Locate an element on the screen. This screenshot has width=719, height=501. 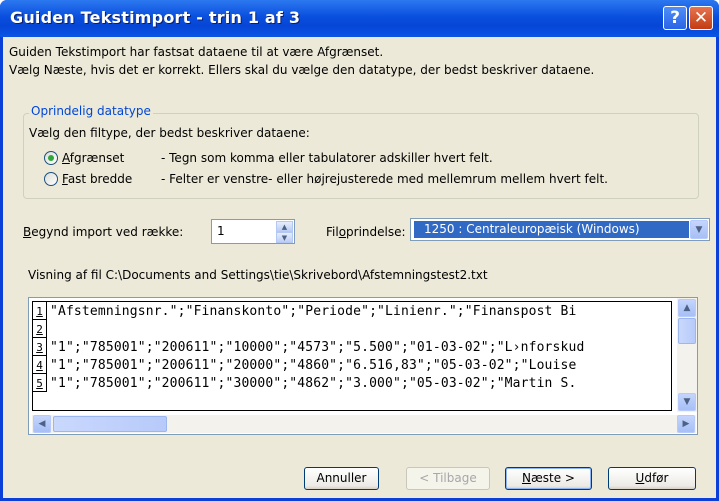
cancel-button: Annuller is located at coordinates (341, 478).